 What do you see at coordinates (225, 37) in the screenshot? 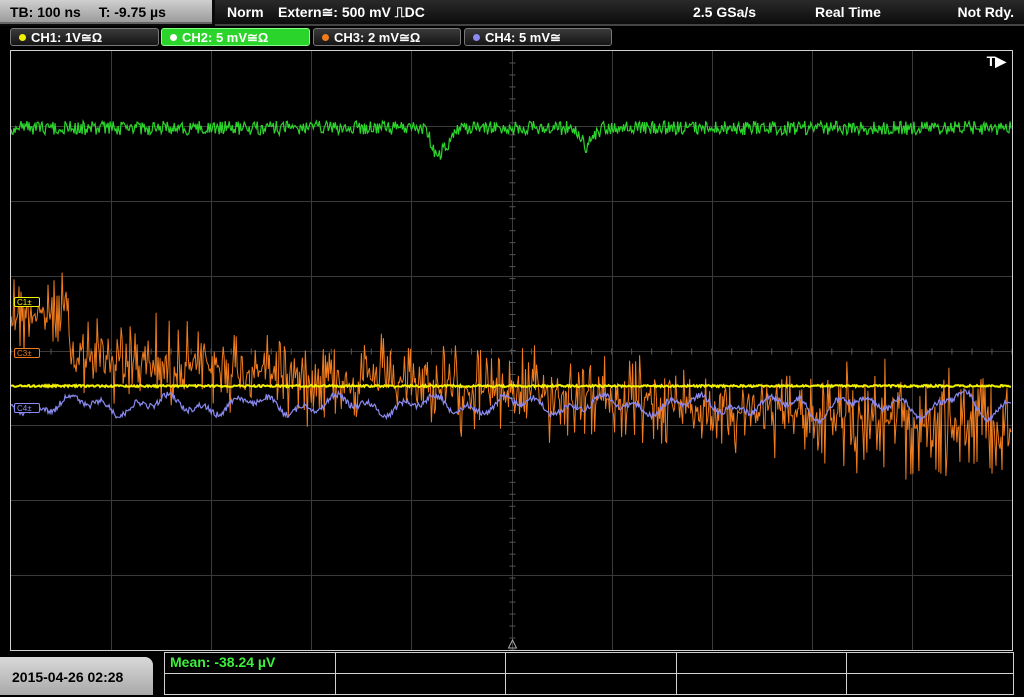
I see `ch2-label: CH2: 5 mV≅Ω` at bounding box center [225, 37].